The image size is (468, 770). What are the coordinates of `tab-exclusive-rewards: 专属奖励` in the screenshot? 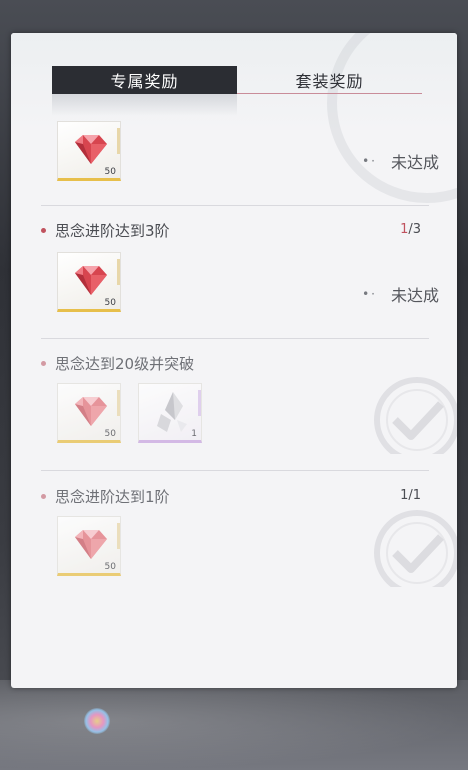 It's located at (144, 80).